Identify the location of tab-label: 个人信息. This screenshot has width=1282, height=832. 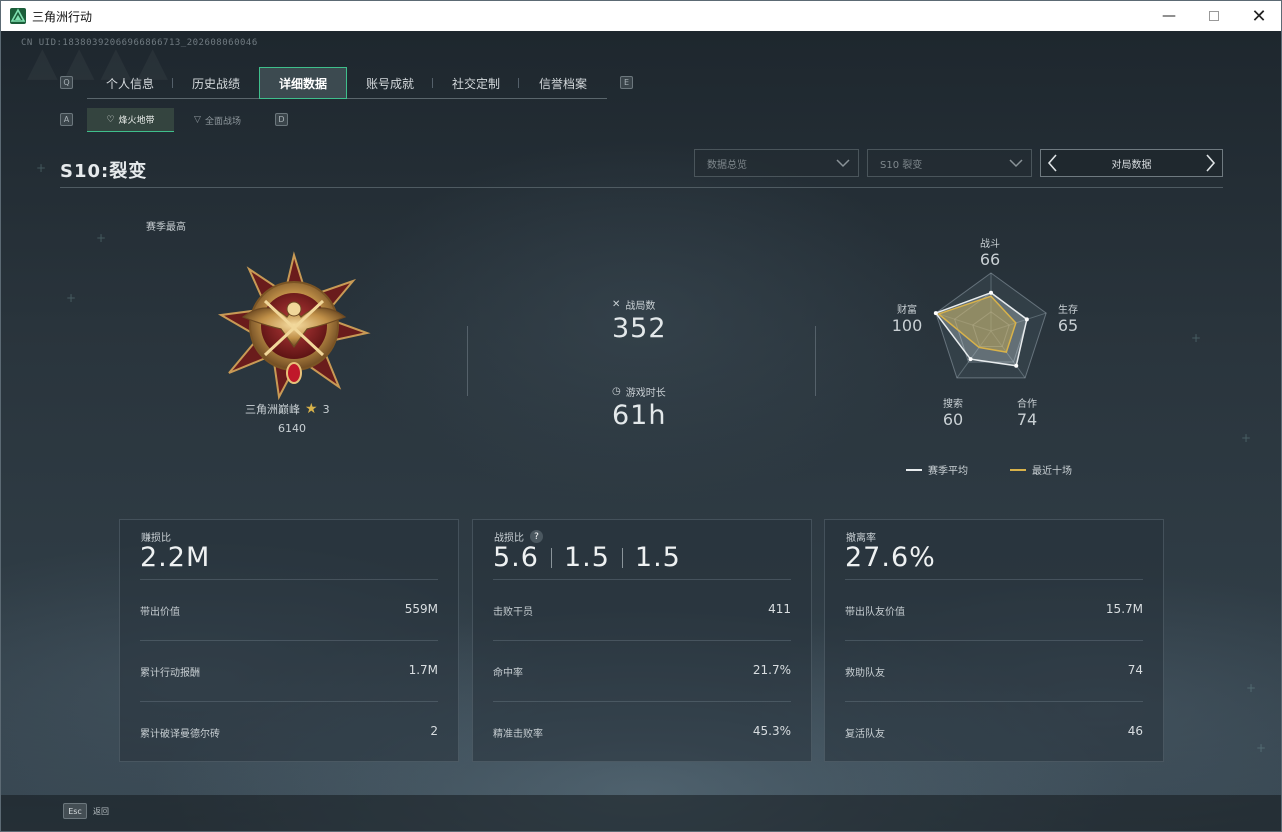
(129, 83).